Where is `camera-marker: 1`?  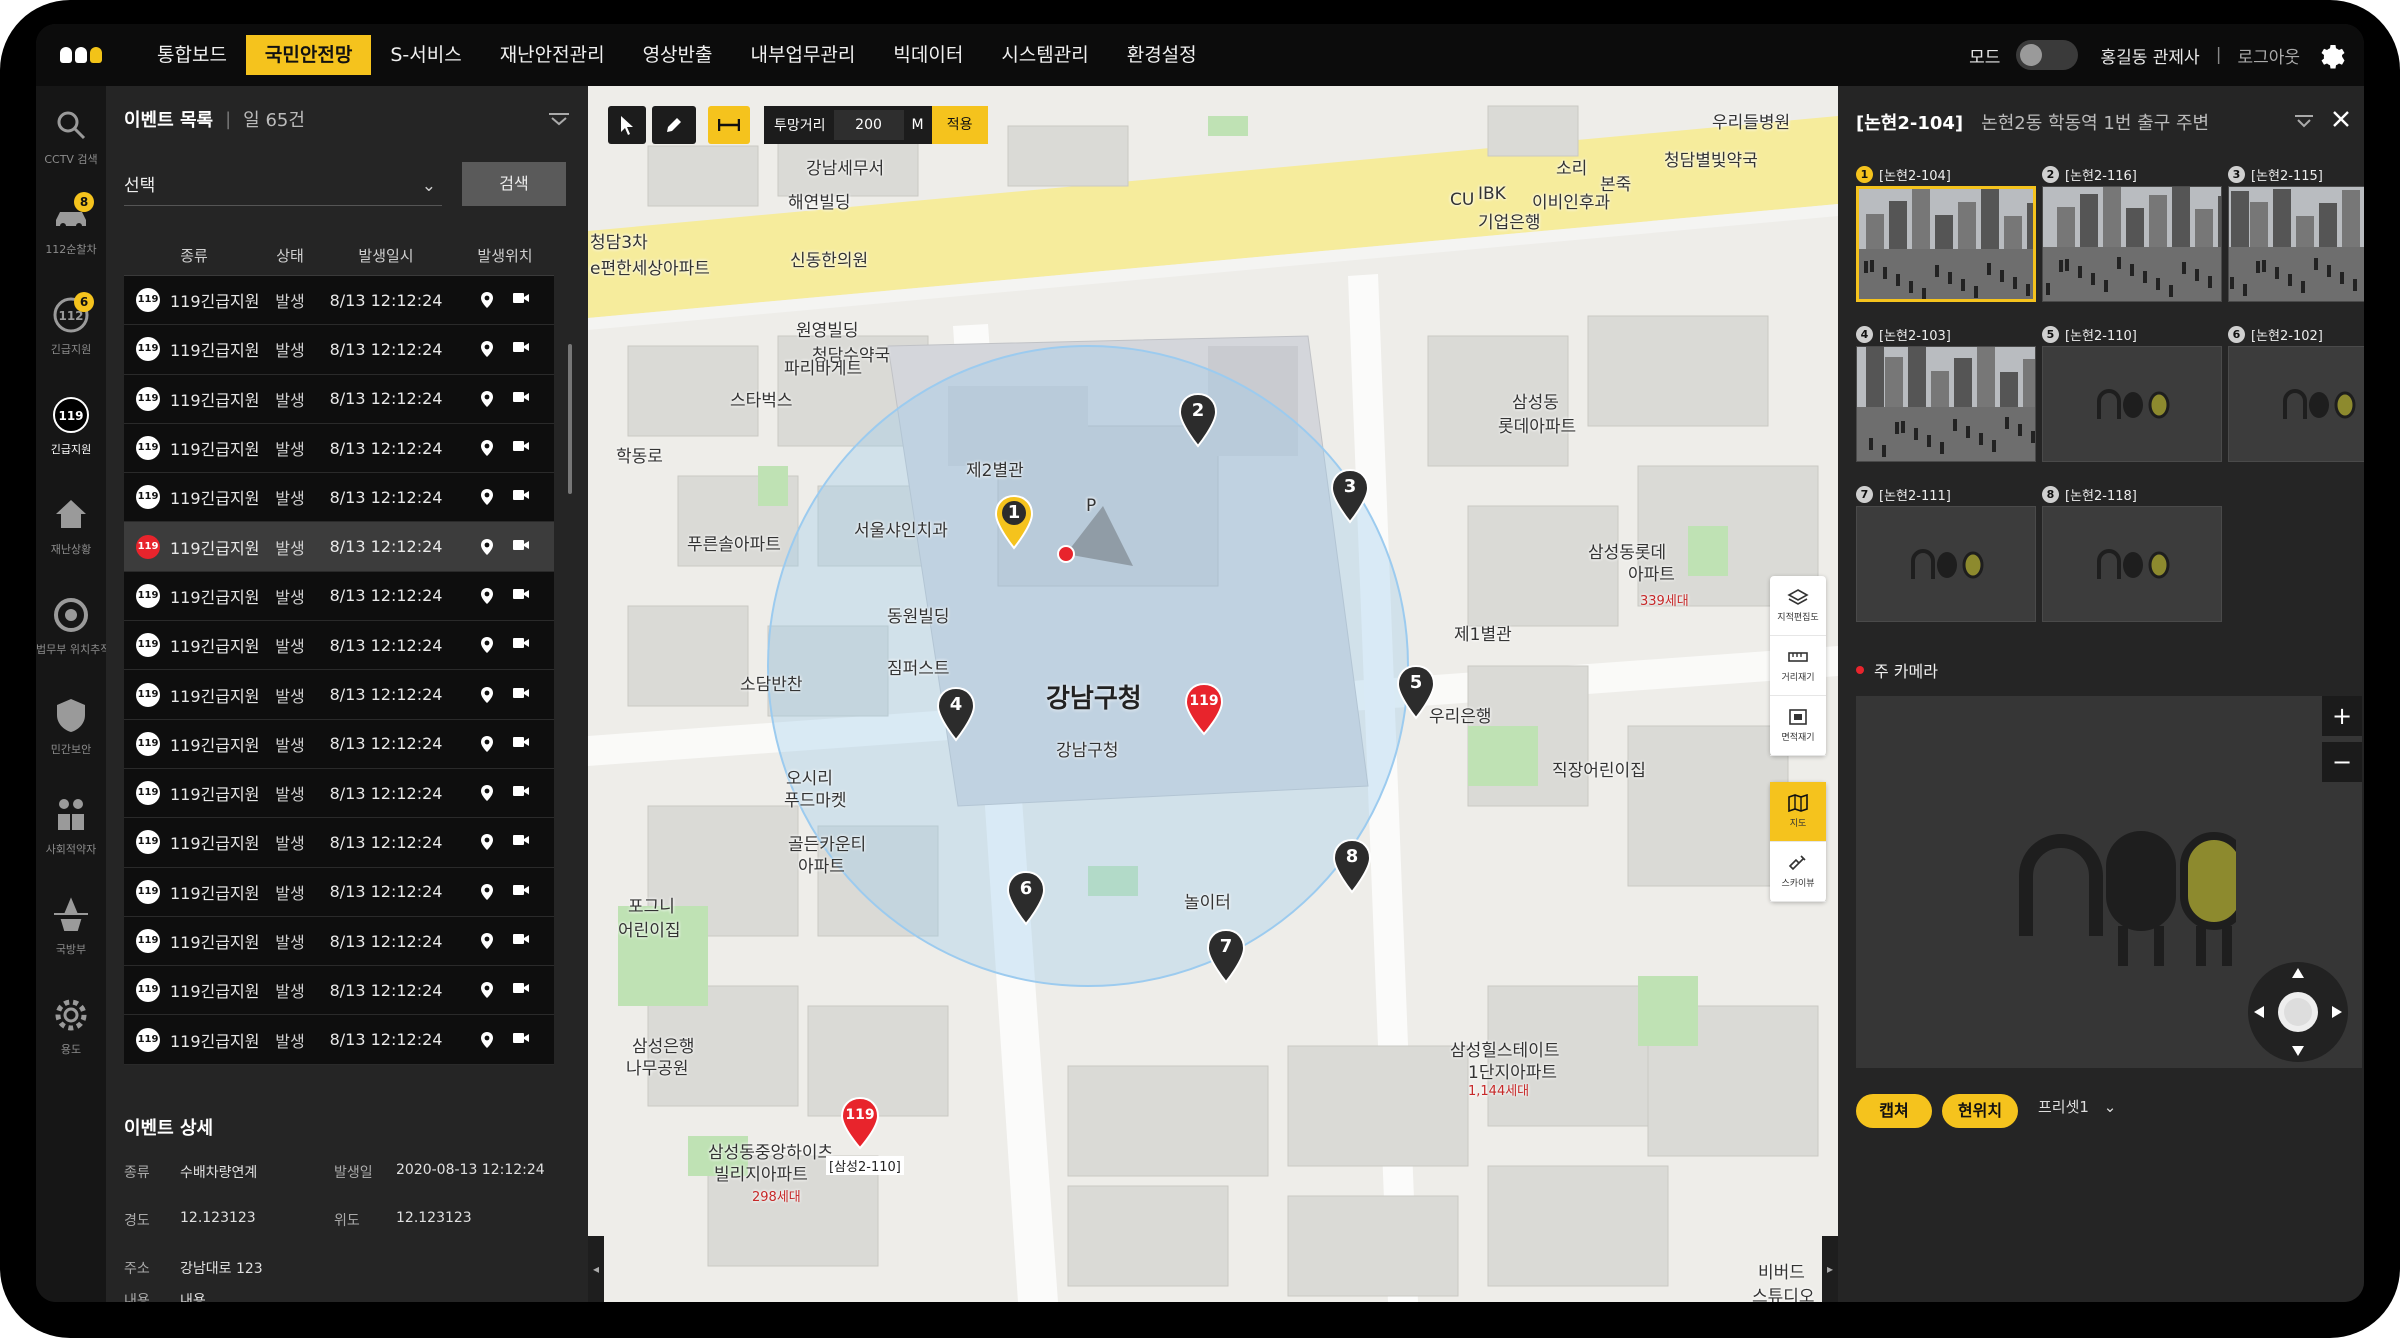 camera-marker: 1 is located at coordinates (1014, 522).